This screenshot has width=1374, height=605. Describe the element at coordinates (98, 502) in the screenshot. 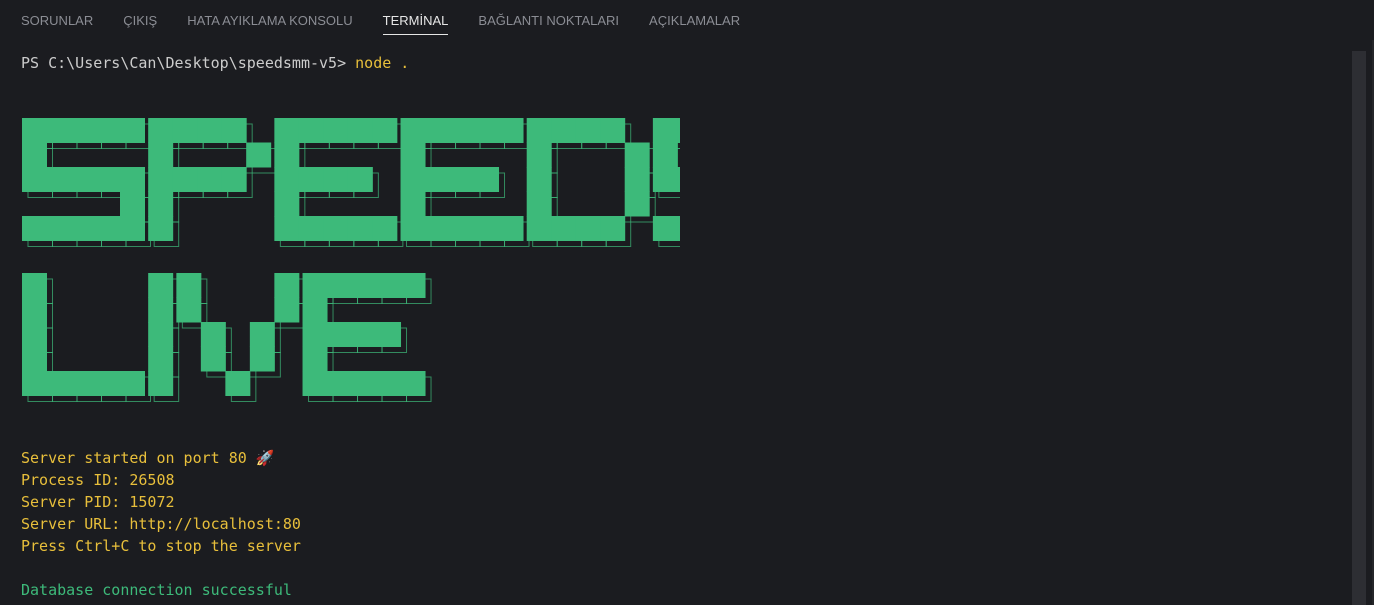

I see `log-line: Server PID: 15072` at that location.